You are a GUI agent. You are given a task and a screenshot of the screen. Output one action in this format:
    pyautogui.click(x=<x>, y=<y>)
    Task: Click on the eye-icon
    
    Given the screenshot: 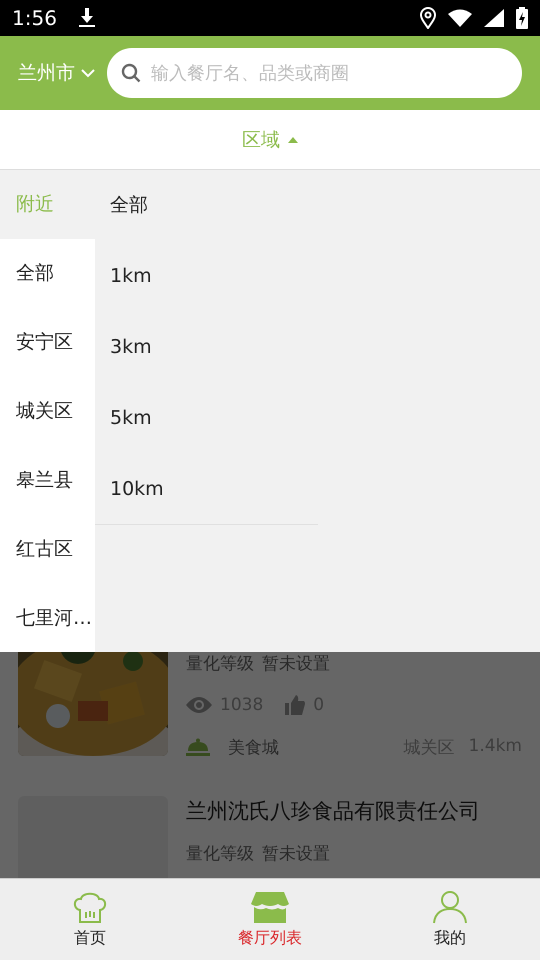 What is the action you would take?
    pyautogui.click(x=199, y=705)
    